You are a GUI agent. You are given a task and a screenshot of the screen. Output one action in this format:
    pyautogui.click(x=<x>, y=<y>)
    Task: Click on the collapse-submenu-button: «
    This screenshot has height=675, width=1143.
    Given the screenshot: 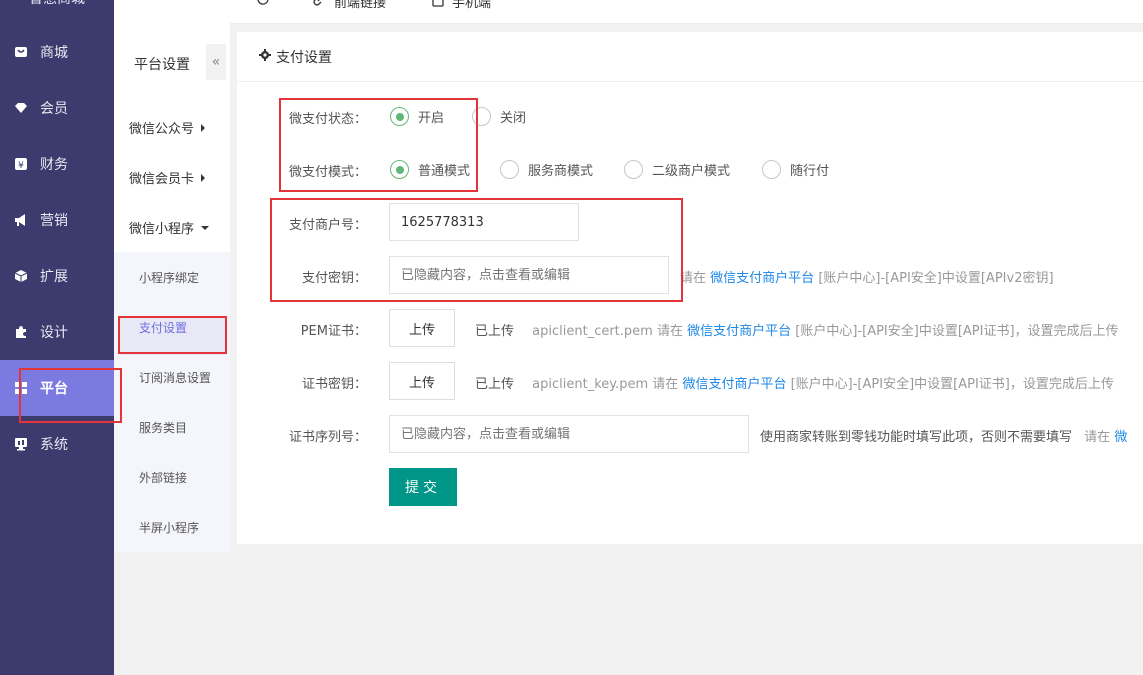 What is the action you would take?
    pyautogui.click(x=216, y=62)
    